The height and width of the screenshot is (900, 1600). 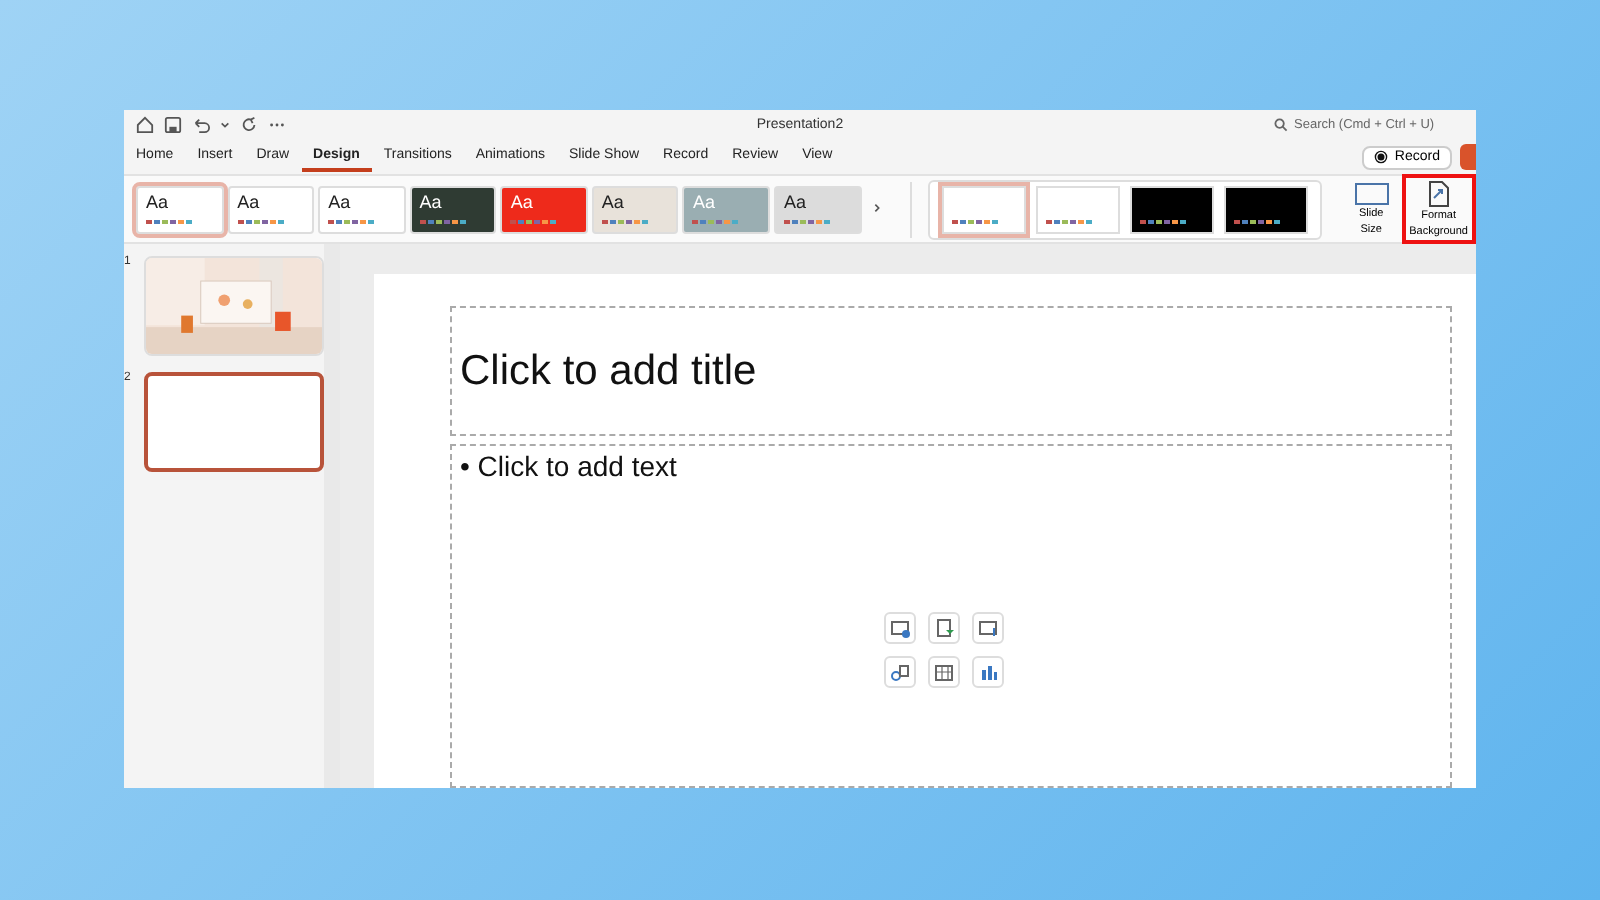 I want to click on format-background-icon, so click(x=1438, y=194).